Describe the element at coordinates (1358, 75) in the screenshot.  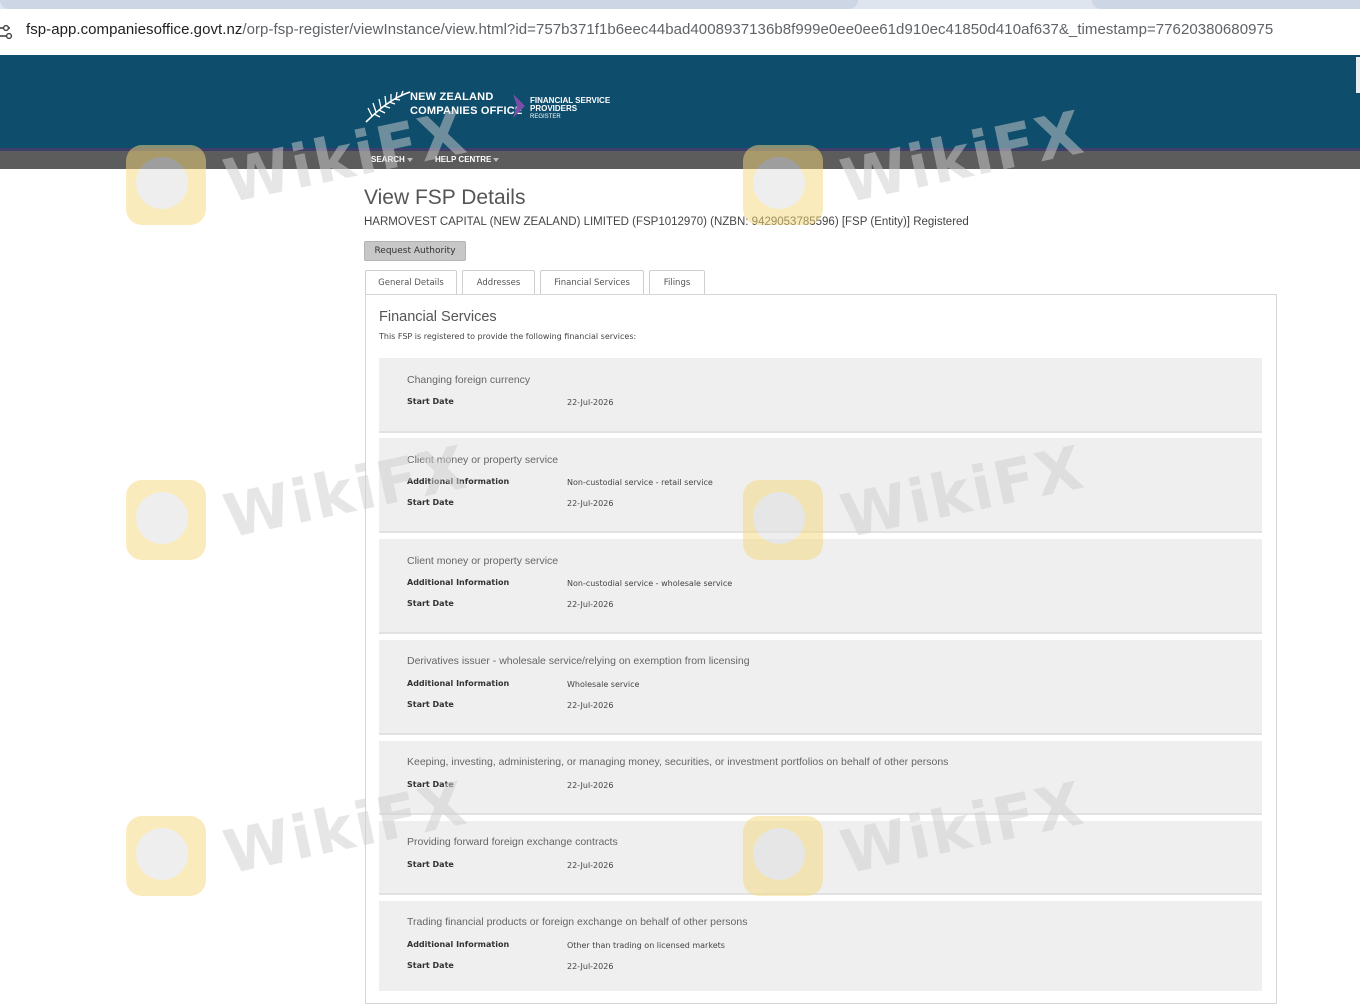
I see `scrollbar-edge` at that location.